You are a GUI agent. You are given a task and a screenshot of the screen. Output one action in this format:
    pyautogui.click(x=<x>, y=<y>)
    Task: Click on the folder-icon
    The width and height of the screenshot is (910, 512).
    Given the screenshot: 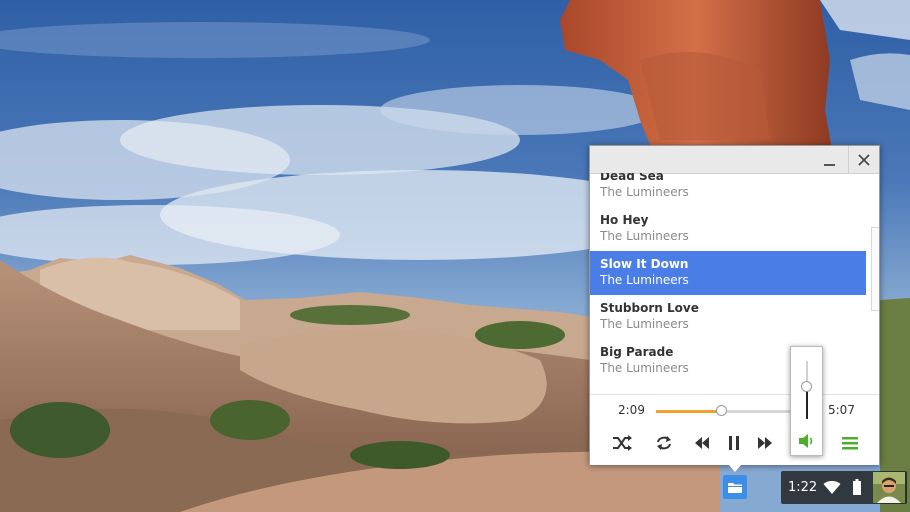 What is the action you would take?
    pyautogui.click(x=735, y=487)
    